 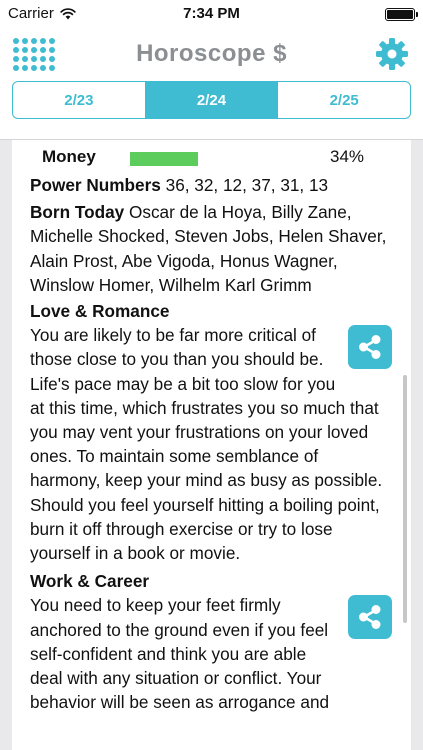 I want to click on money-bar, so click(x=230, y=159).